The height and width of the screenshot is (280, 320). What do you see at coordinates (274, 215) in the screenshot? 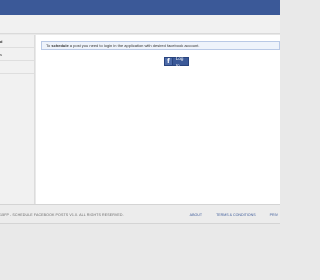
I see `footer-link-privacy: PRIV` at bounding box center [274, 215].